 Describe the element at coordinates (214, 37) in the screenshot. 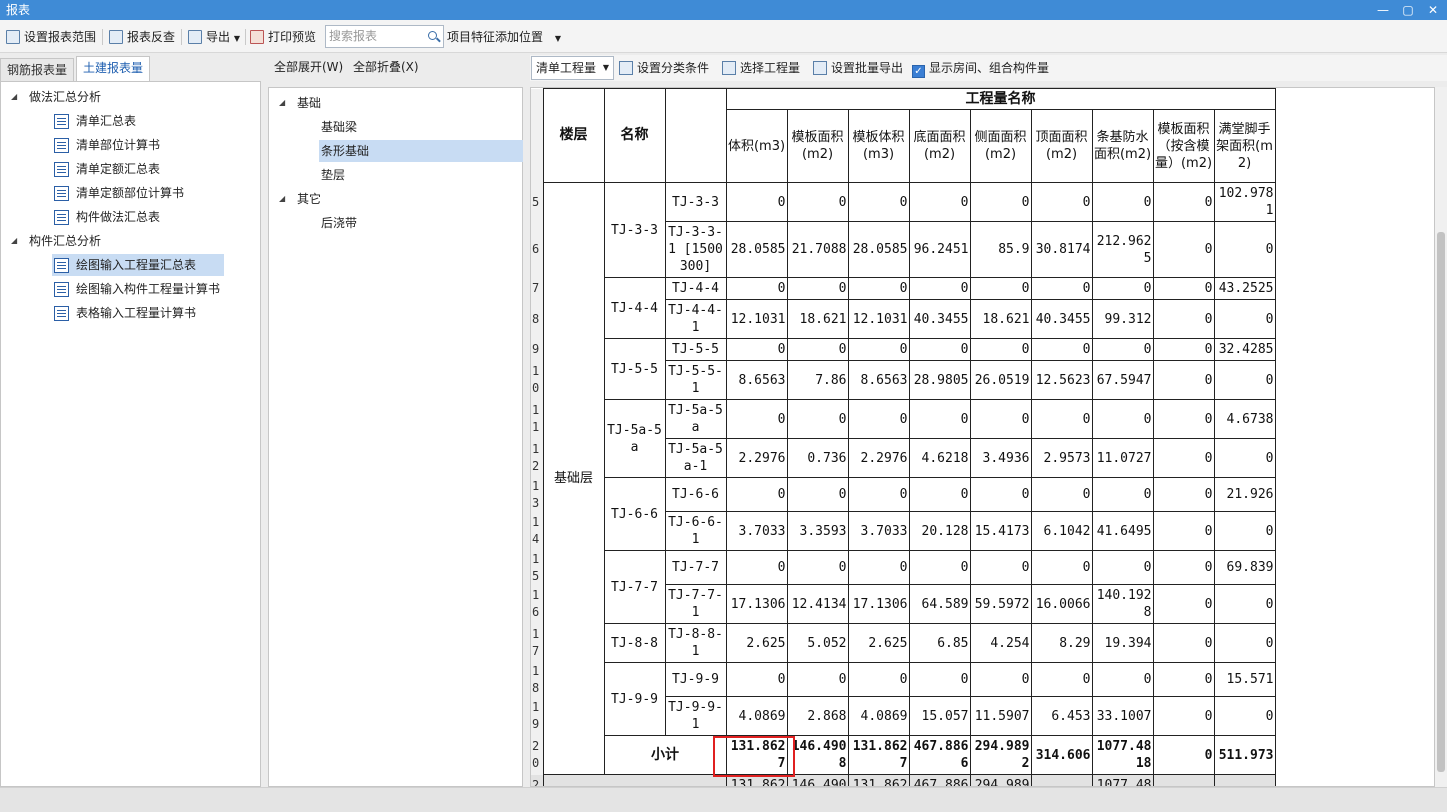

I see `export-button: 导出 ▼` at that location.